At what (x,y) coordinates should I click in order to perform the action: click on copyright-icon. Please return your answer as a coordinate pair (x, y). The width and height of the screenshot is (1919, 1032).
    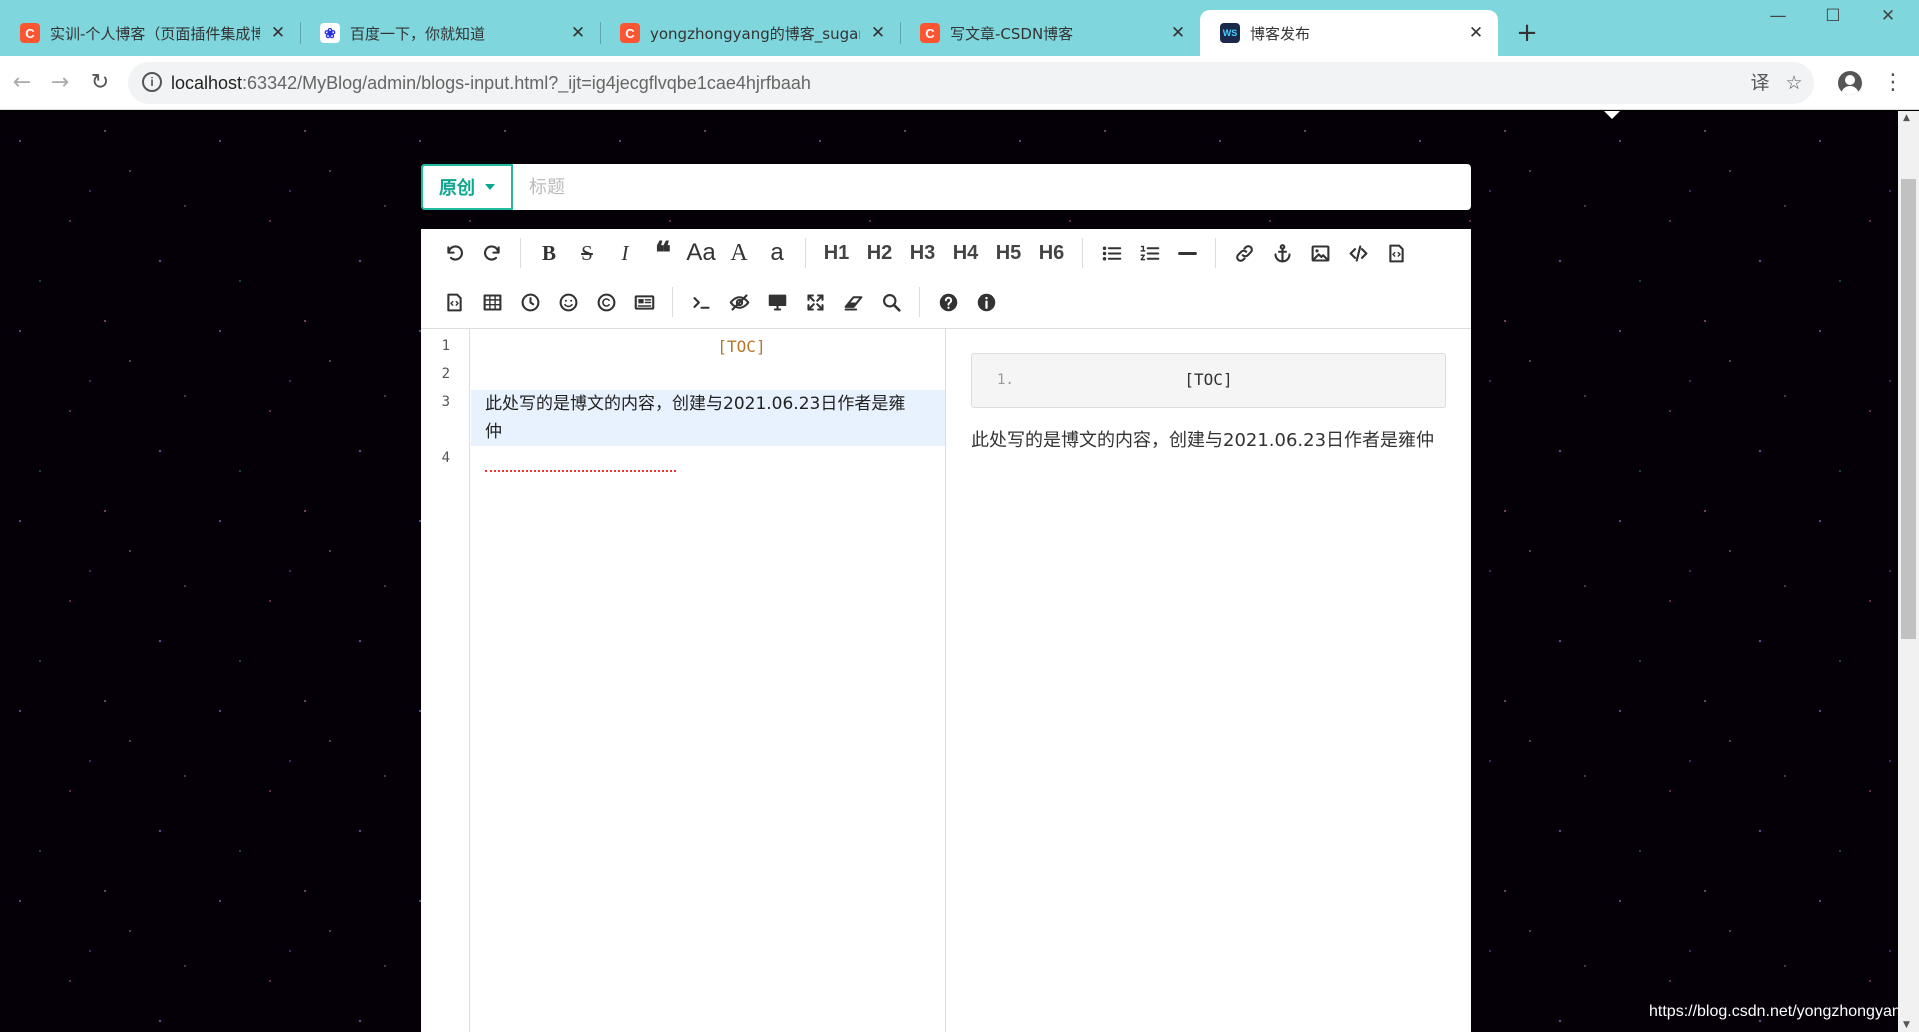
    Looking at the image, I should click on (606, 302).